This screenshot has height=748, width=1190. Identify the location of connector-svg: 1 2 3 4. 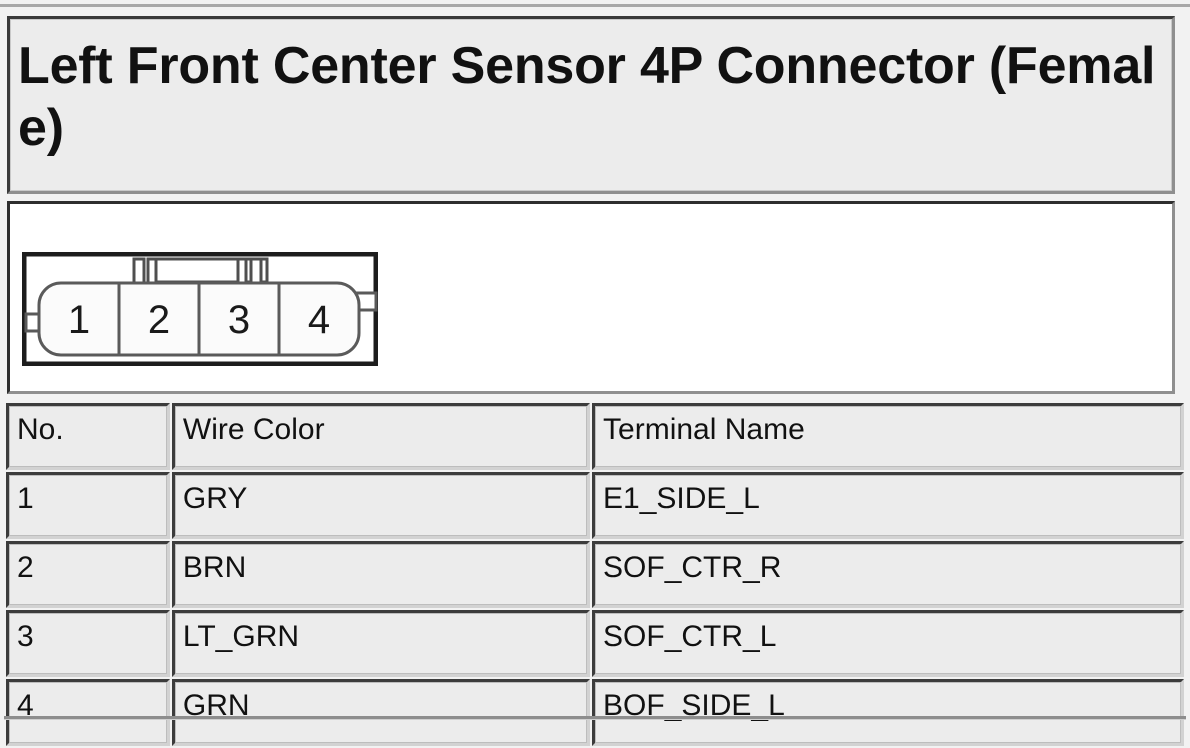
(200, 309).